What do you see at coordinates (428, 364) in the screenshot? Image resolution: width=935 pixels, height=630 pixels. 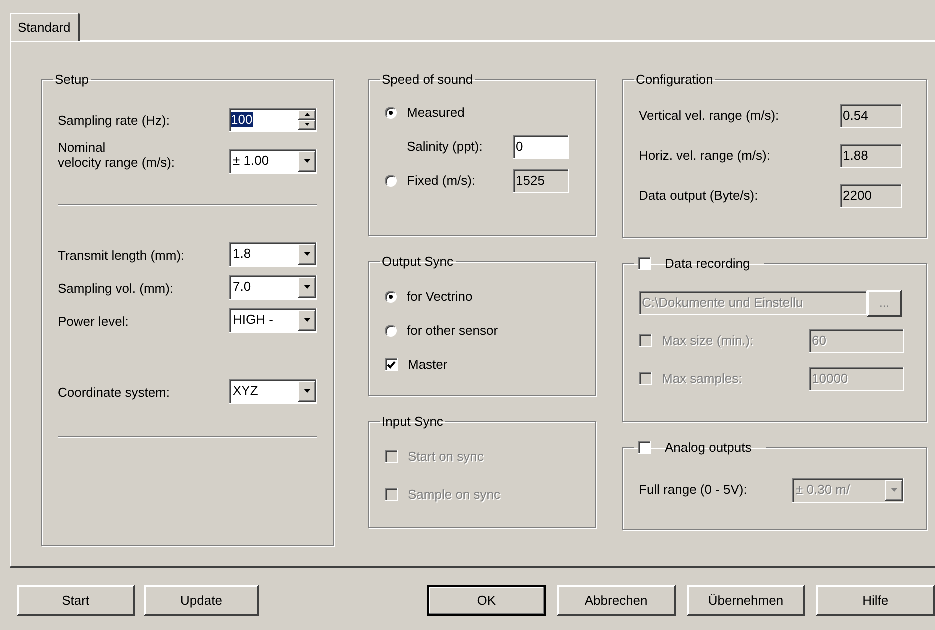 I see `checkbox-label: Master` at bounding box center [428, 364].